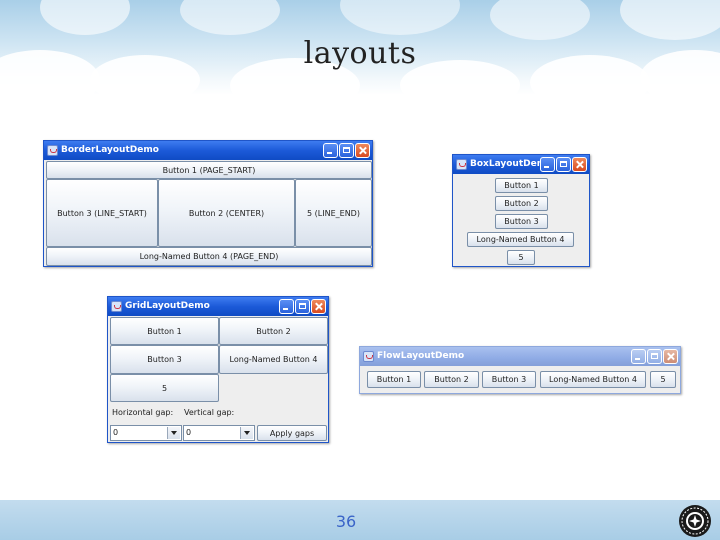  Describe the element at coordinates (143, 412) in the screenshot. I see `horizontal-gap-label: Horizontal gap:` at that location.